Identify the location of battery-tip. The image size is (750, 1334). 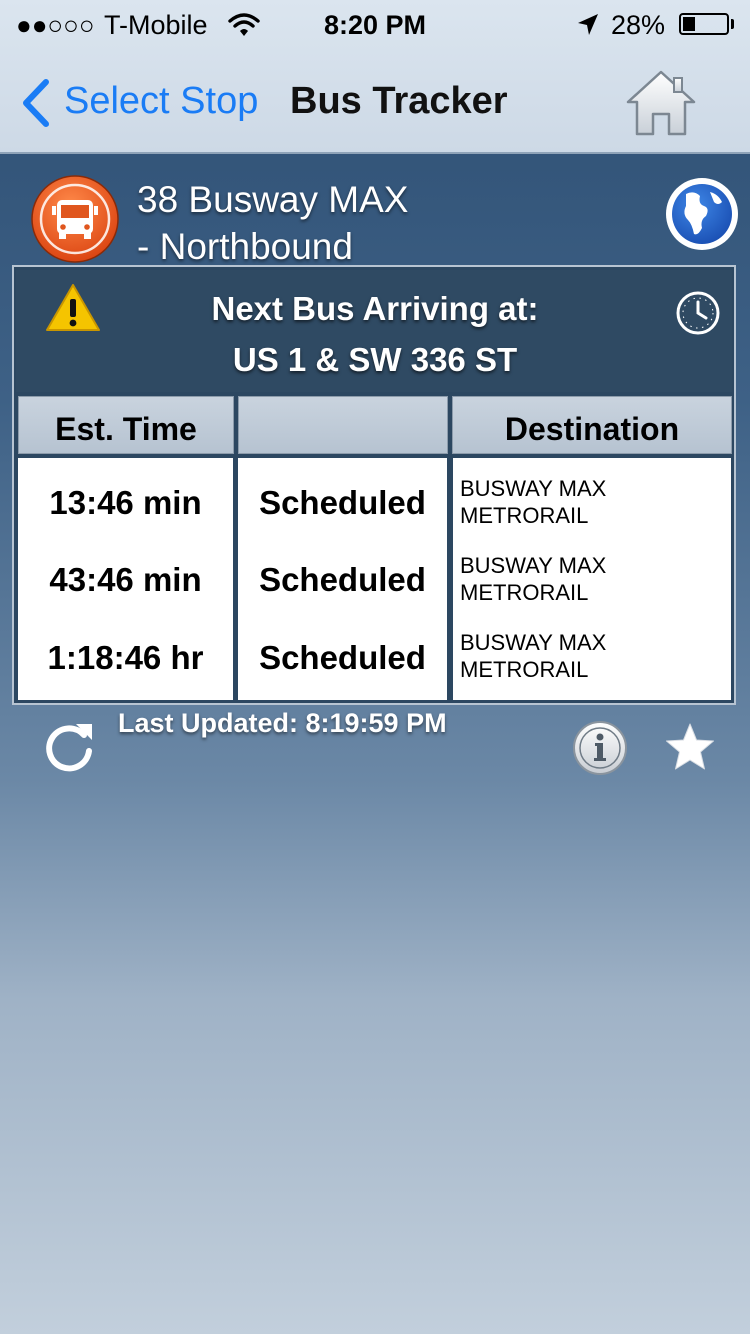
(732, 24).